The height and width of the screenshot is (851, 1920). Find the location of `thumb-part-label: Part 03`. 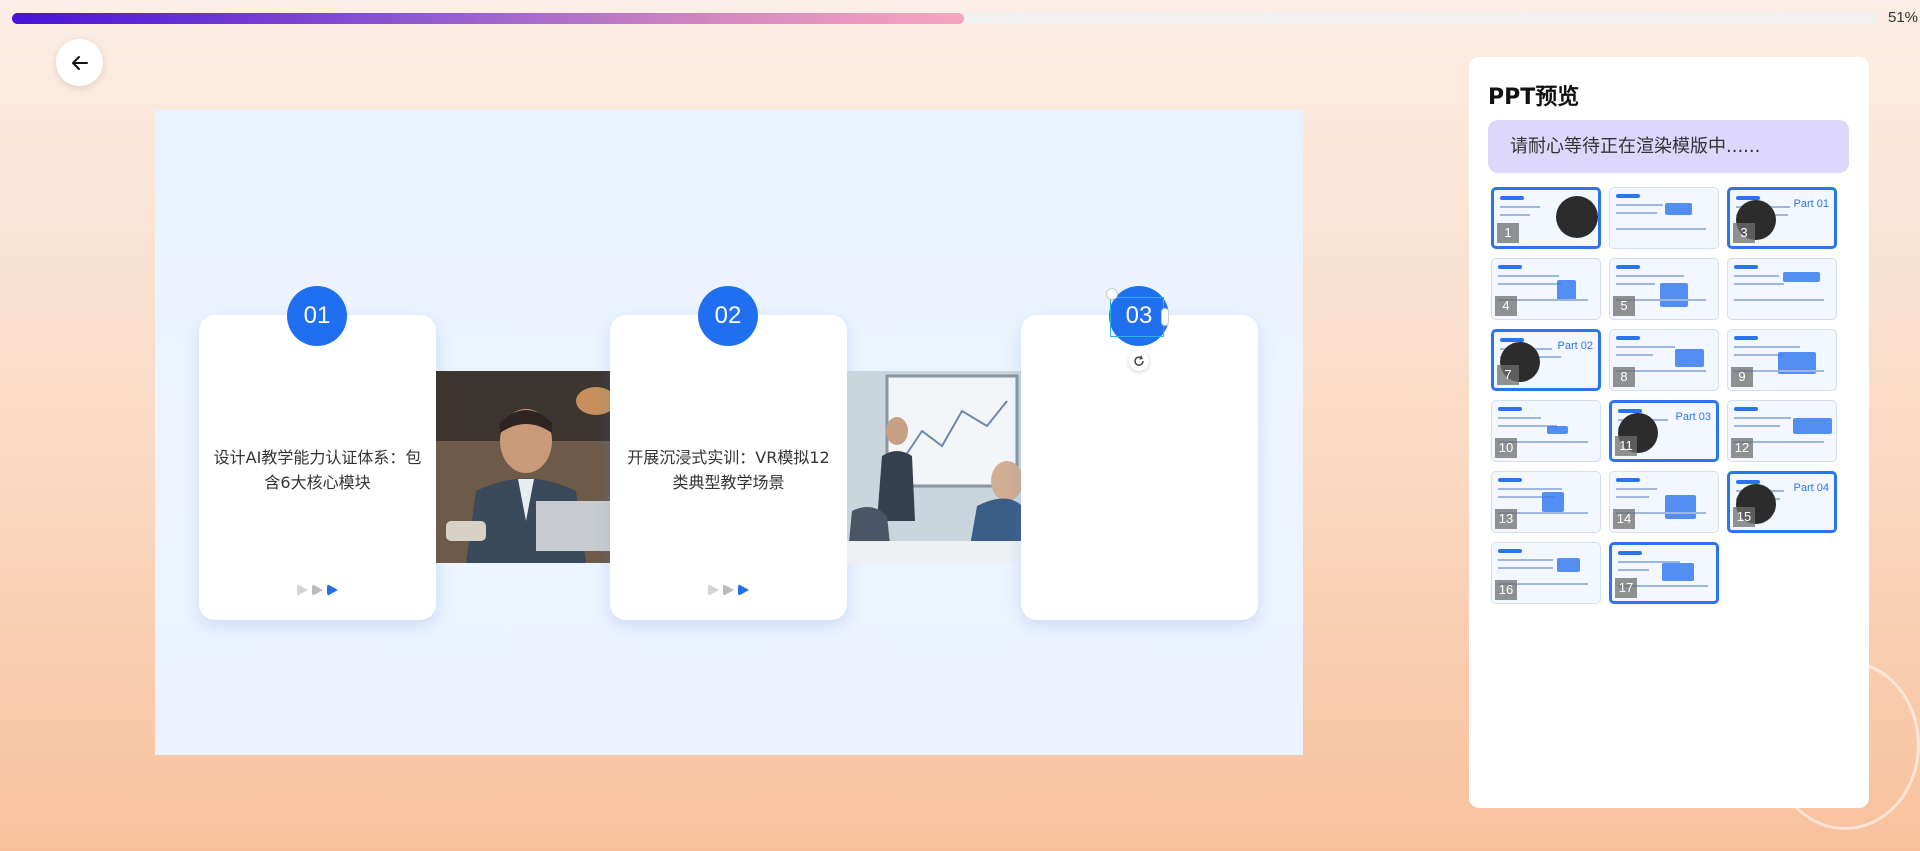

thumb-part-label: Part 03 is located at coordinates (1693, 417).